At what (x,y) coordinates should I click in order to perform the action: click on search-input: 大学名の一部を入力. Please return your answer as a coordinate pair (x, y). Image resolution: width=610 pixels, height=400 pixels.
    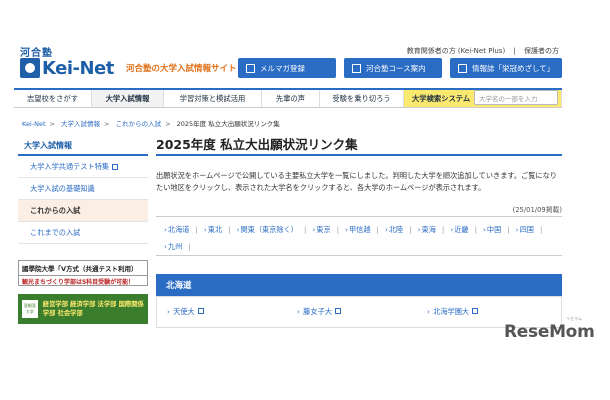
    Looking at the image, I should click on (516, 97).